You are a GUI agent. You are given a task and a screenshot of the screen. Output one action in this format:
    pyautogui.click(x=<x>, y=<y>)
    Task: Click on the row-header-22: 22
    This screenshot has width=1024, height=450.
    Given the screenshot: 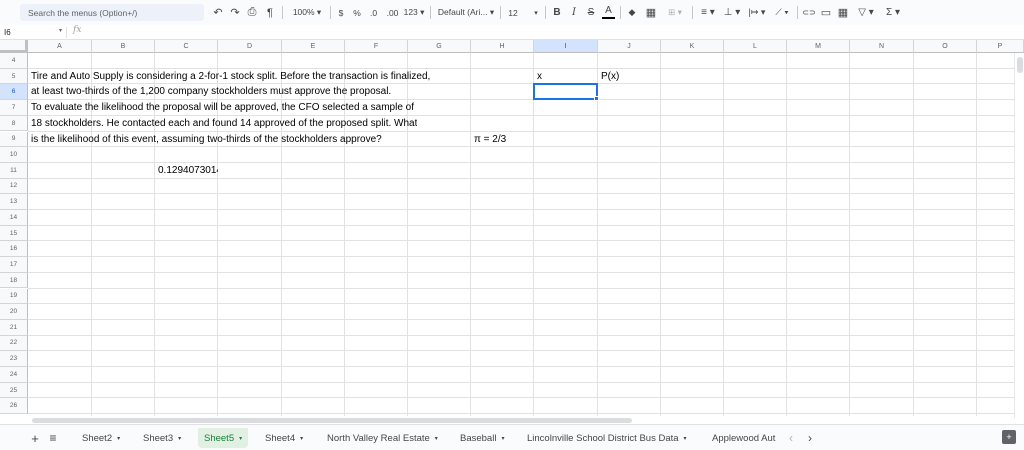 What is the action you would take?
    pyautogui.click(x=14, y=343)
    